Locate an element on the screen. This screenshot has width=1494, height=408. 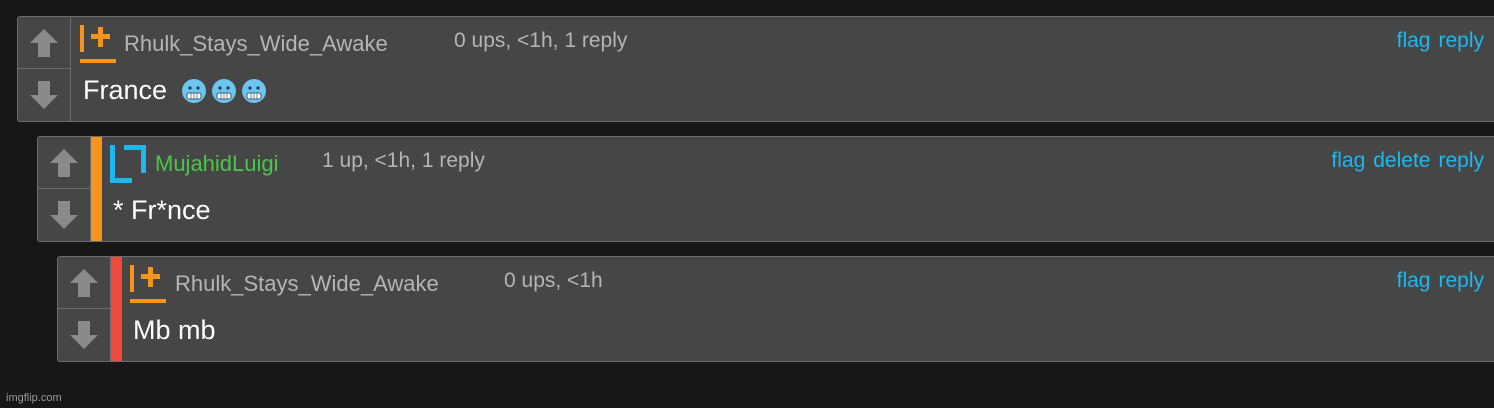
username: MujahidLuigi is located at coordinates (217, 164).